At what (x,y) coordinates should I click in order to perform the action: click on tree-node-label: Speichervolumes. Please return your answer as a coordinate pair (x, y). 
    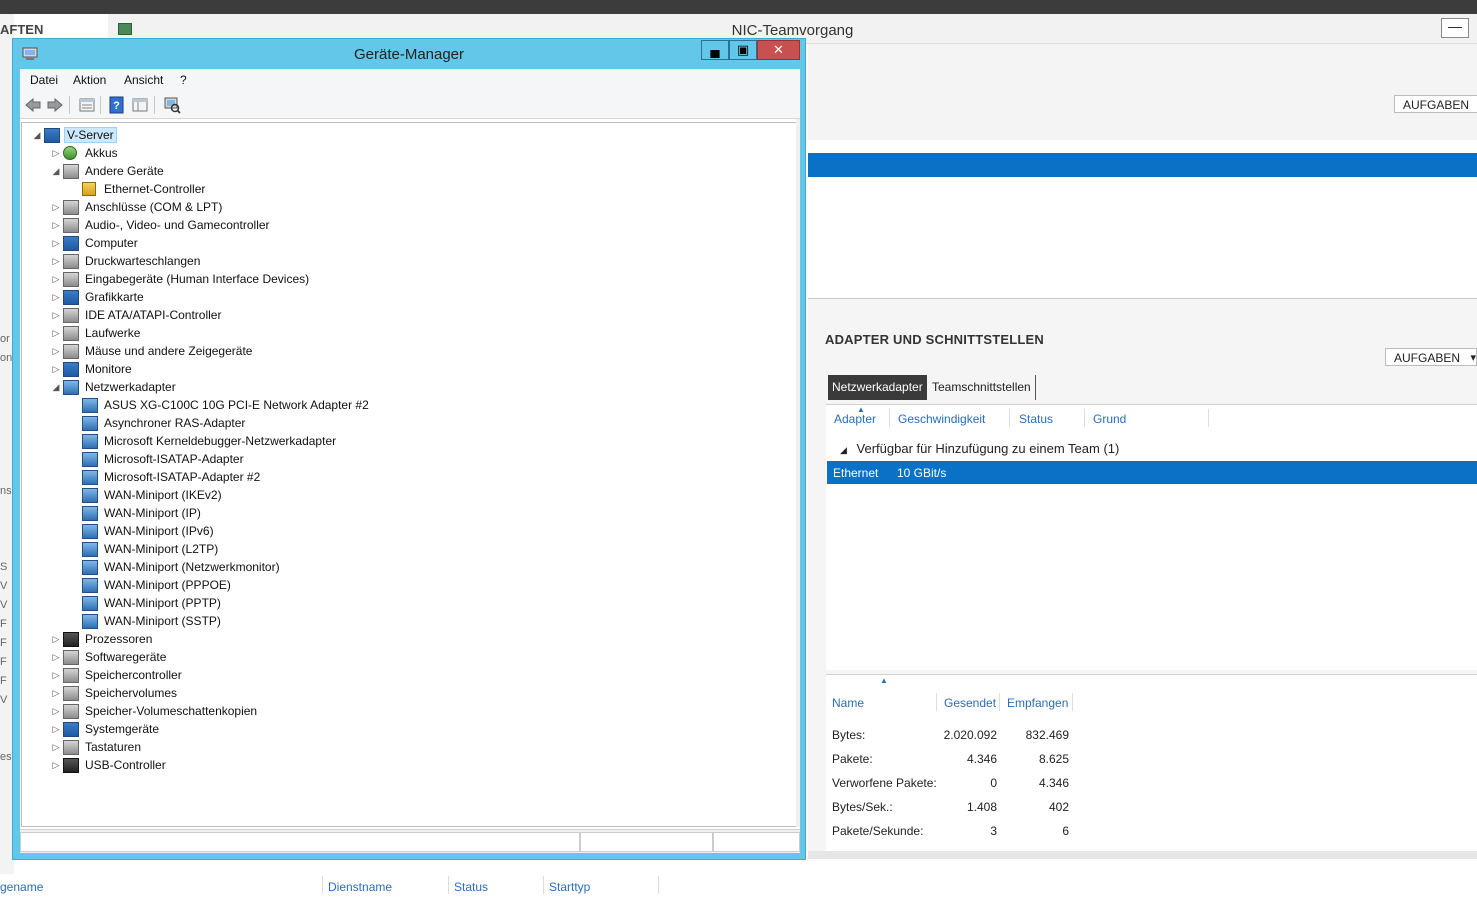
    Looking at the image, I should click on (131, 693).